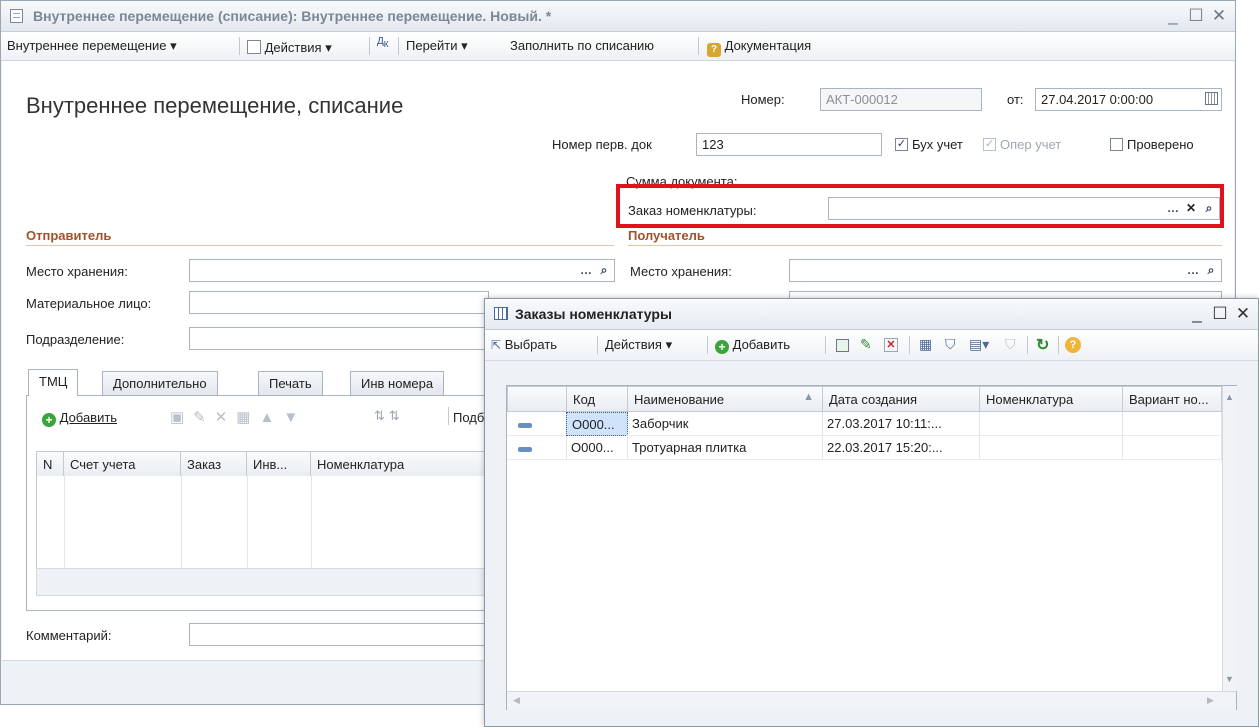 The height and width of the screenshot is (727, 1259). Describe the element at coordinates (261, 582) in the screenshot. I see `grid-footer` at that location.